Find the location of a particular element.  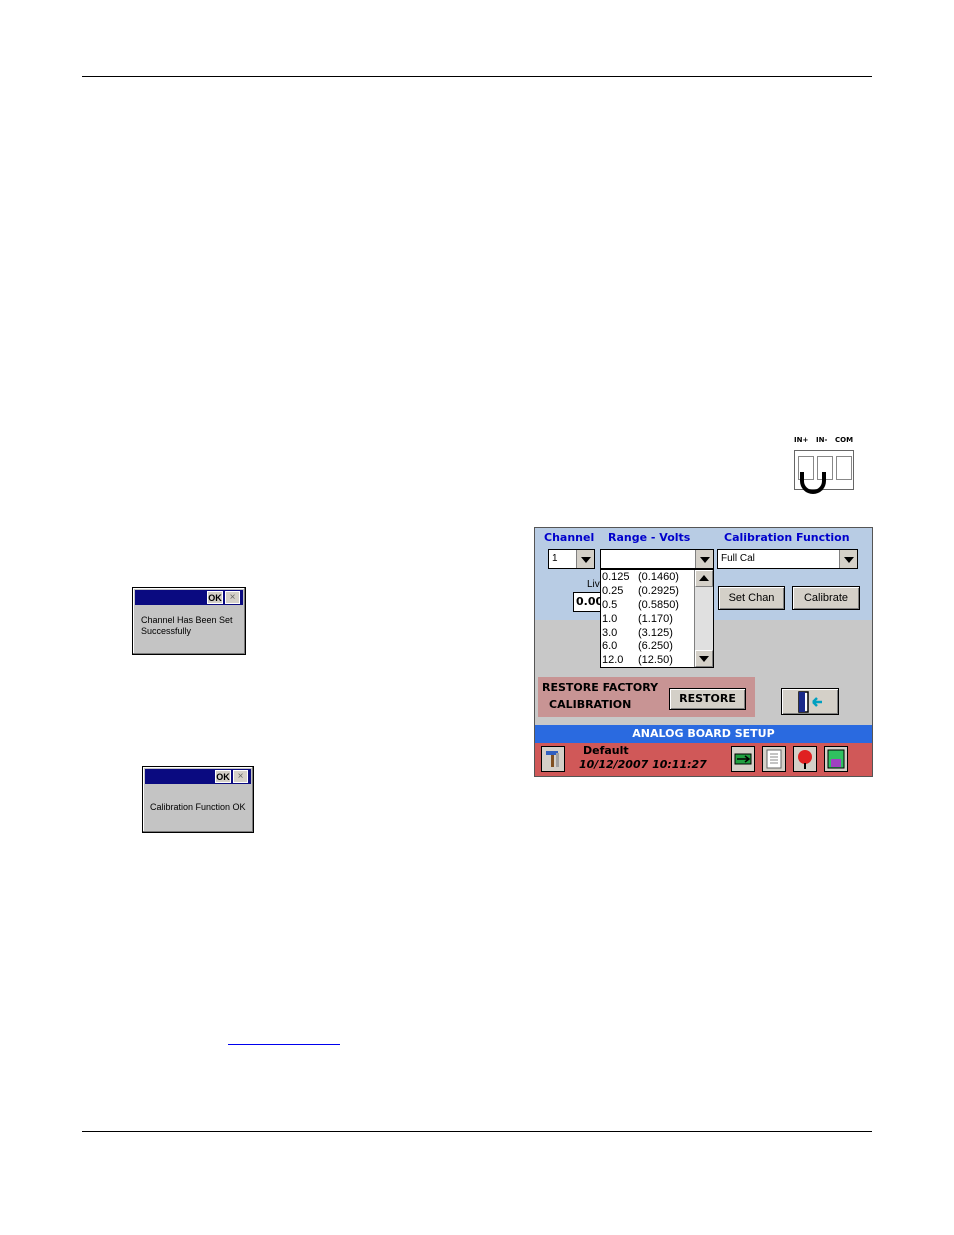

range-option: 6.0 (6.250) is located at coordinates (637, 647).